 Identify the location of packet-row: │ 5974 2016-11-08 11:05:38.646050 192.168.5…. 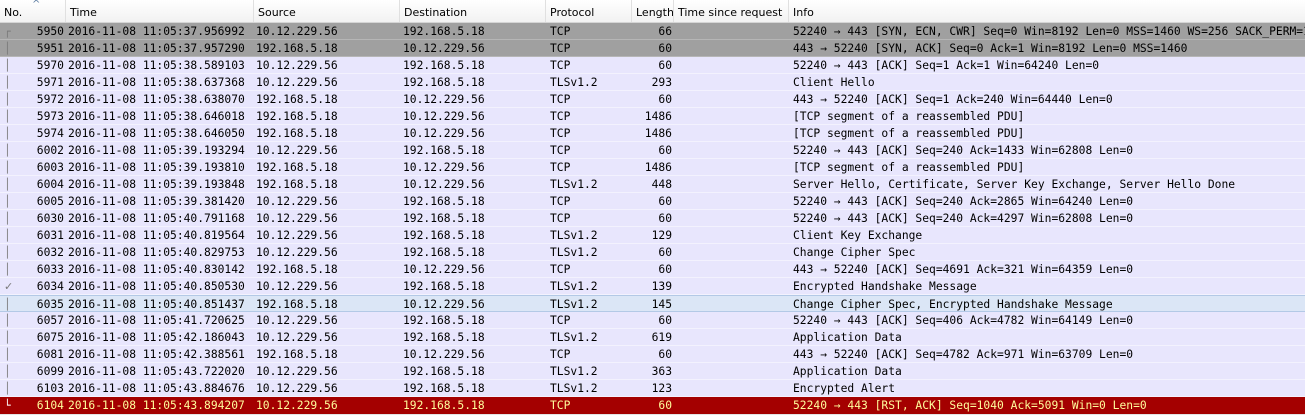
(652, 133).